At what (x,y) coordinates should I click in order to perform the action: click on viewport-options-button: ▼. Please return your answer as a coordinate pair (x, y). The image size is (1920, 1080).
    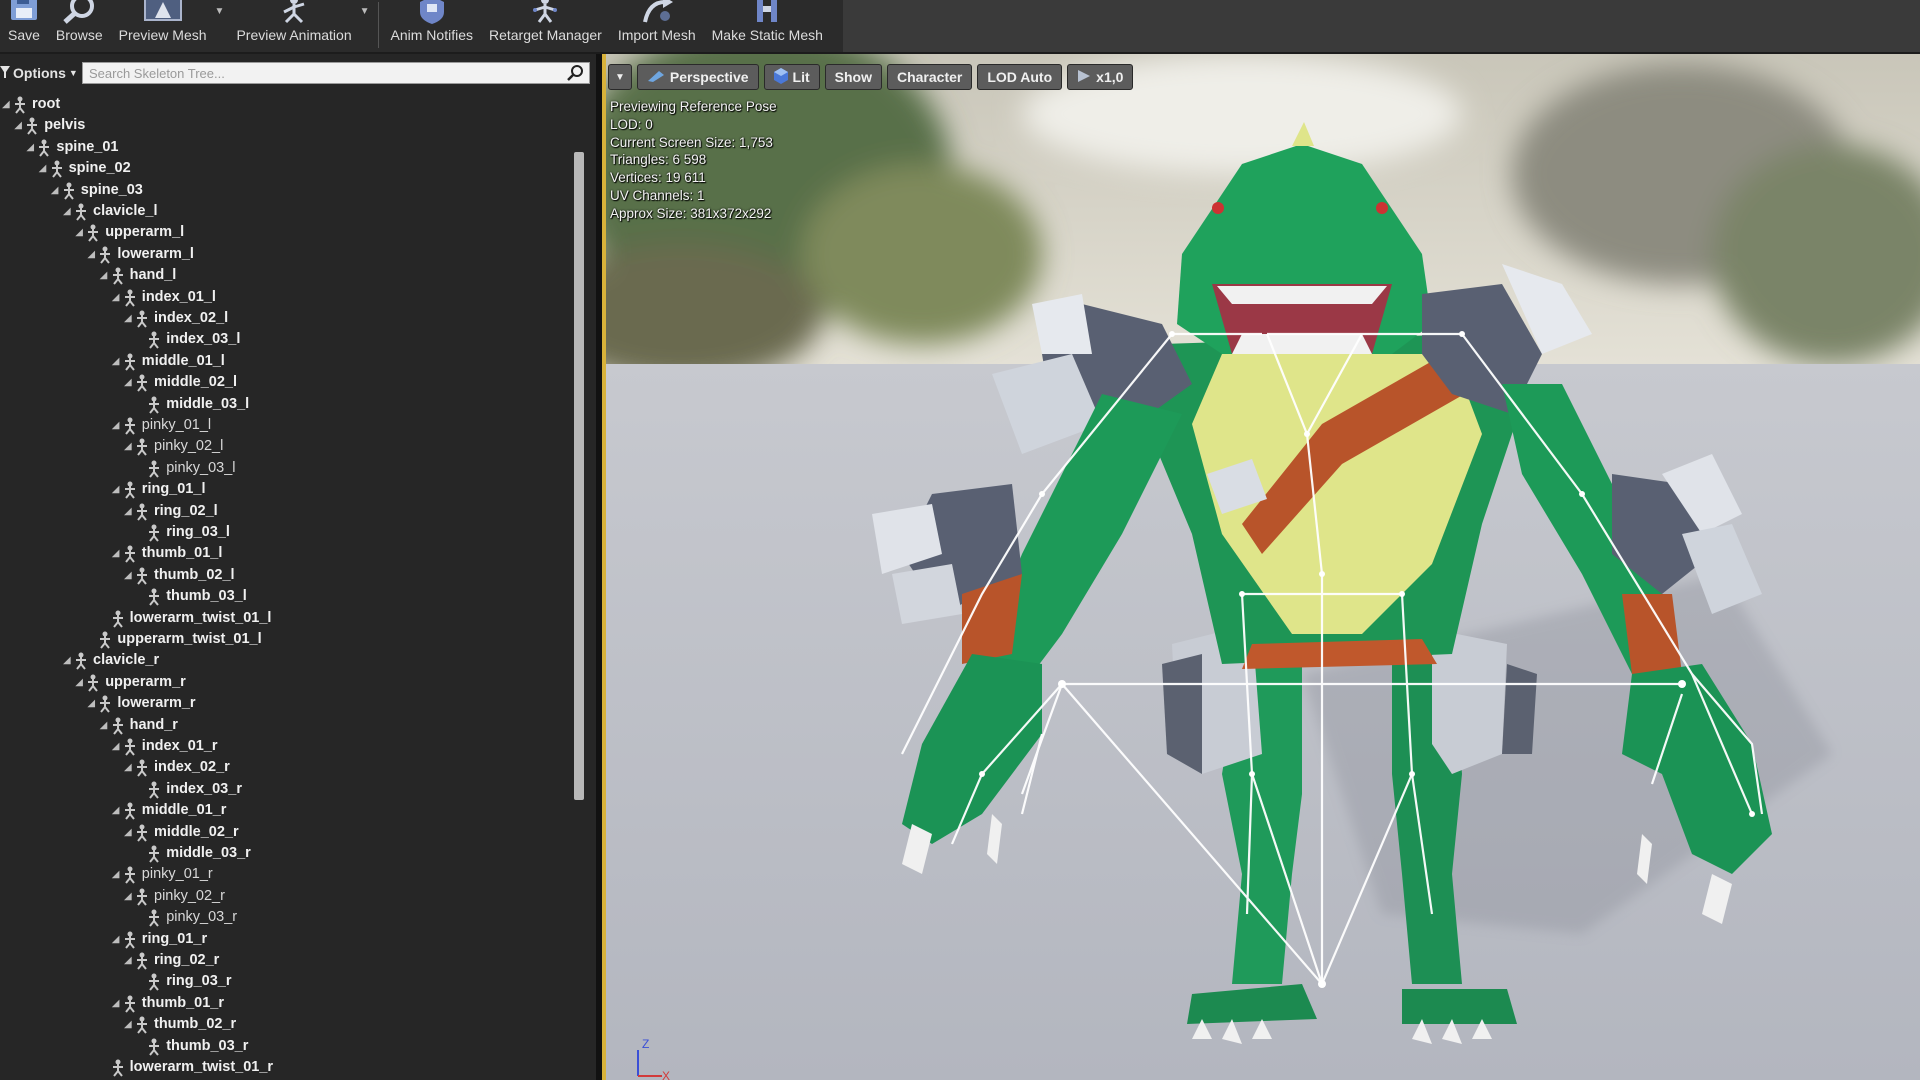
    Looking at the image, I should click on (620, 77).